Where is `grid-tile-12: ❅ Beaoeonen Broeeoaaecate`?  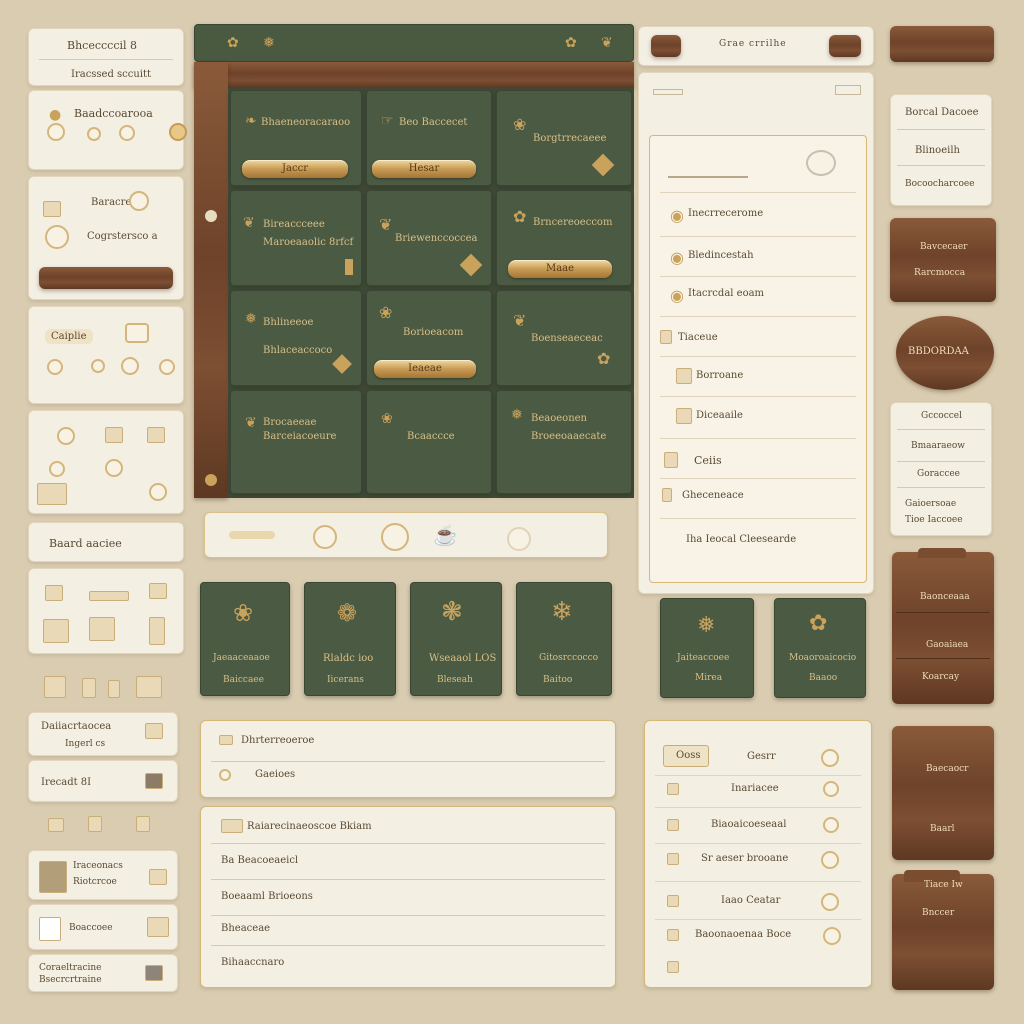 grid-tile-12: ❅ Beaoeonen Broeeoaaecate is located at coordinates (564, 442).